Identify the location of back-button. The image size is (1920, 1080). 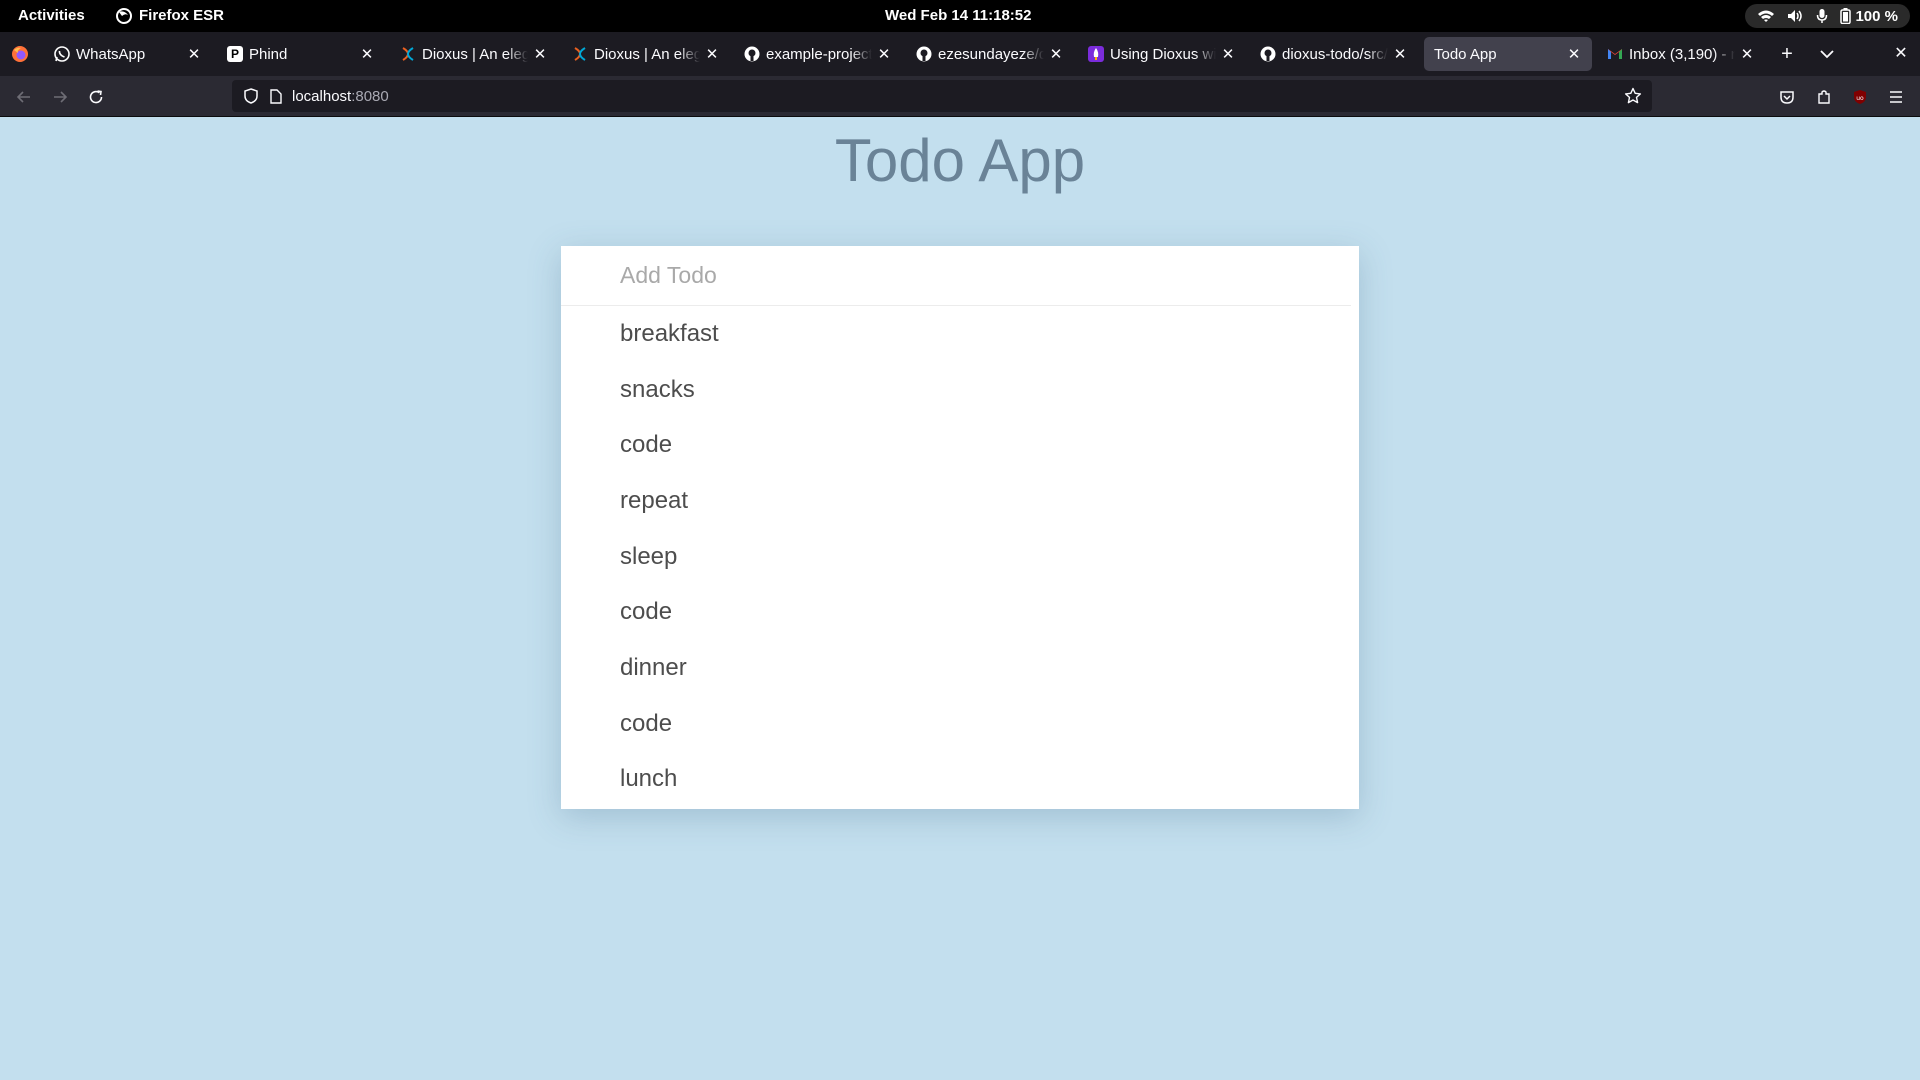
(24, 97).